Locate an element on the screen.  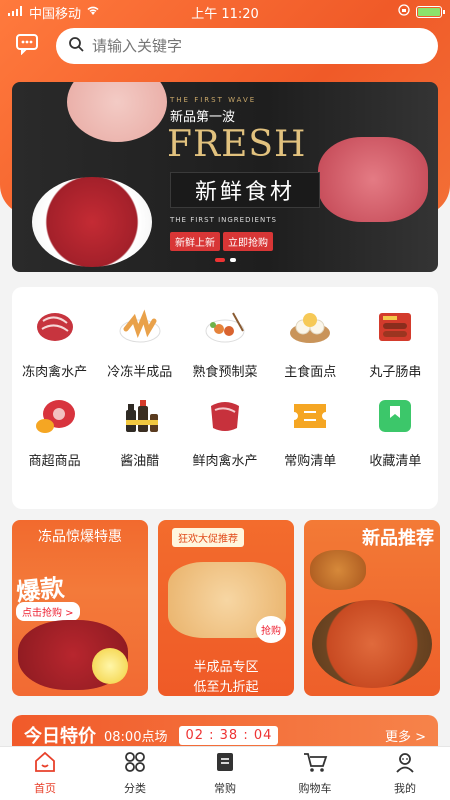
category-item: 收藏清单 is located at coordinates (395, 429).